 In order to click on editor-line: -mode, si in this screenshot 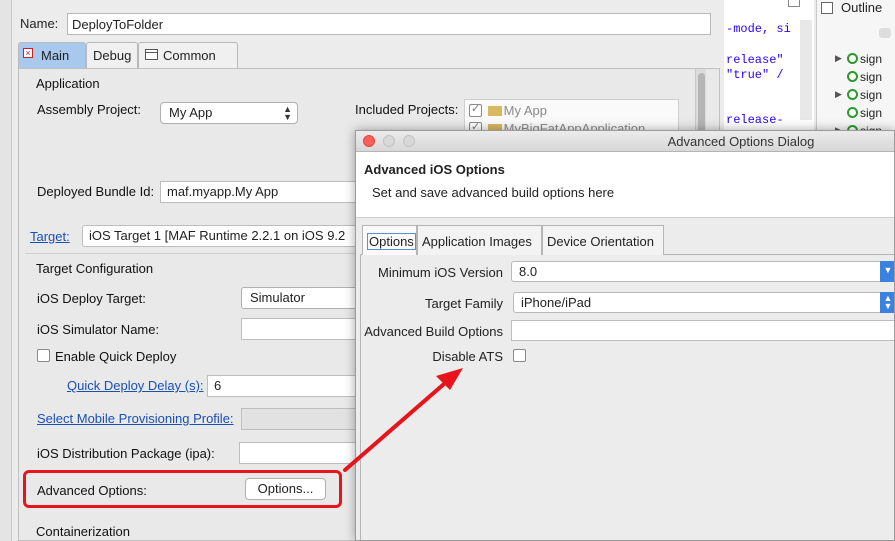, I will do `click(758, 29)`.